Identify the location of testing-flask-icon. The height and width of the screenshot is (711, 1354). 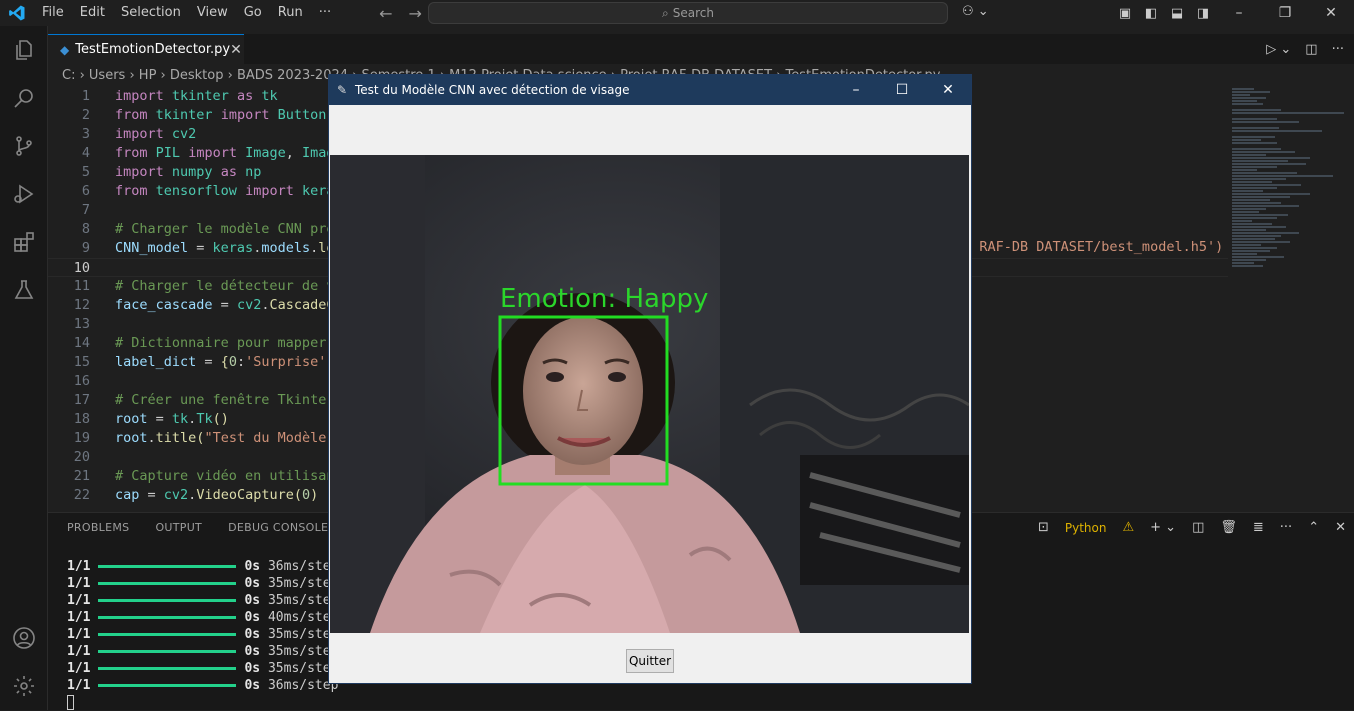
(24, 290).